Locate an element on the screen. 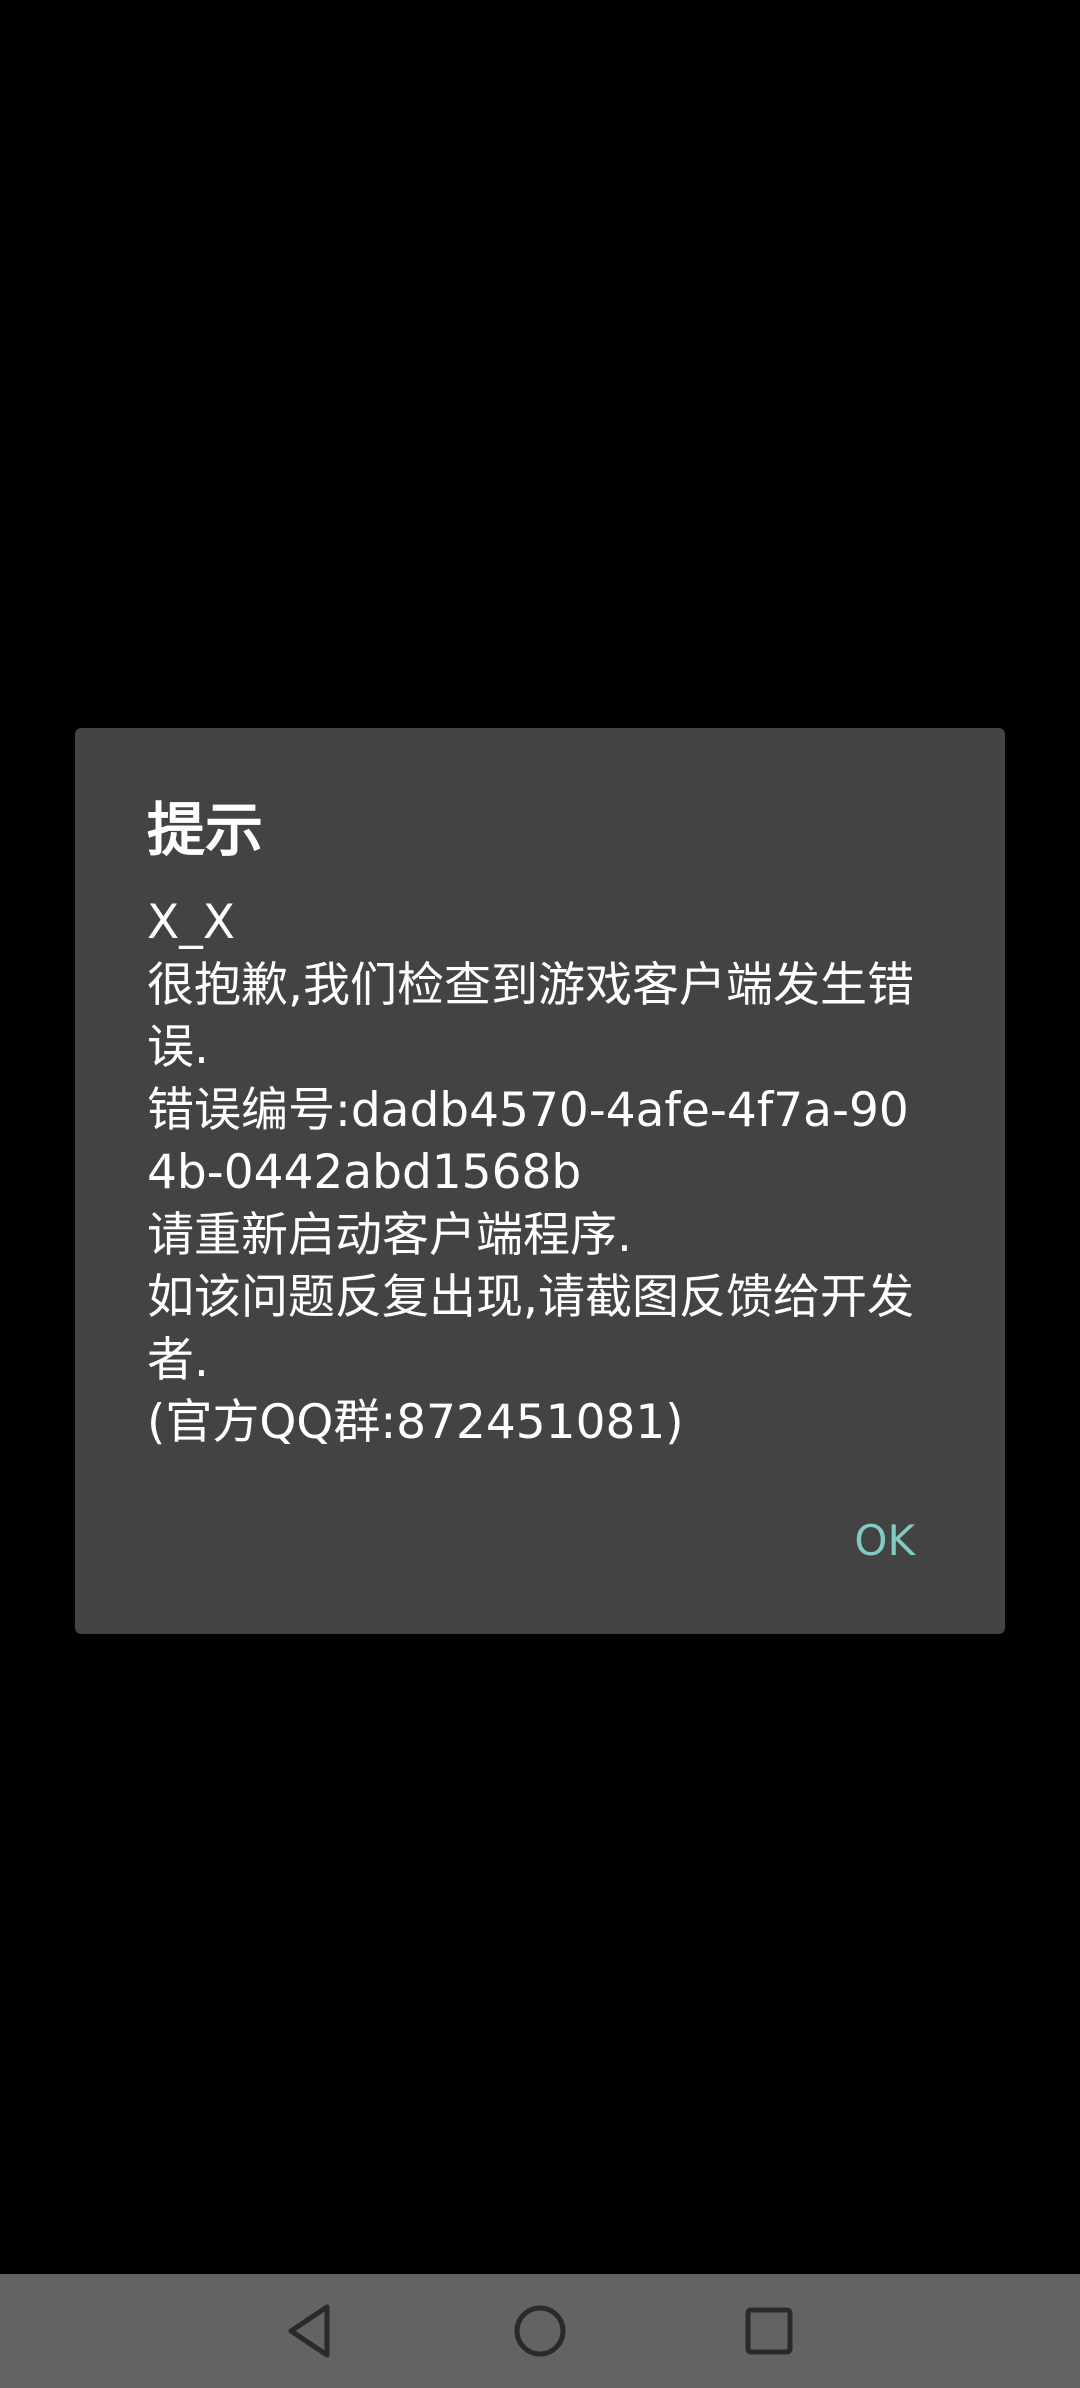 This screenshot has height=2388, width=1080. recent-apps-icon is located at coordinates (769, 2331).